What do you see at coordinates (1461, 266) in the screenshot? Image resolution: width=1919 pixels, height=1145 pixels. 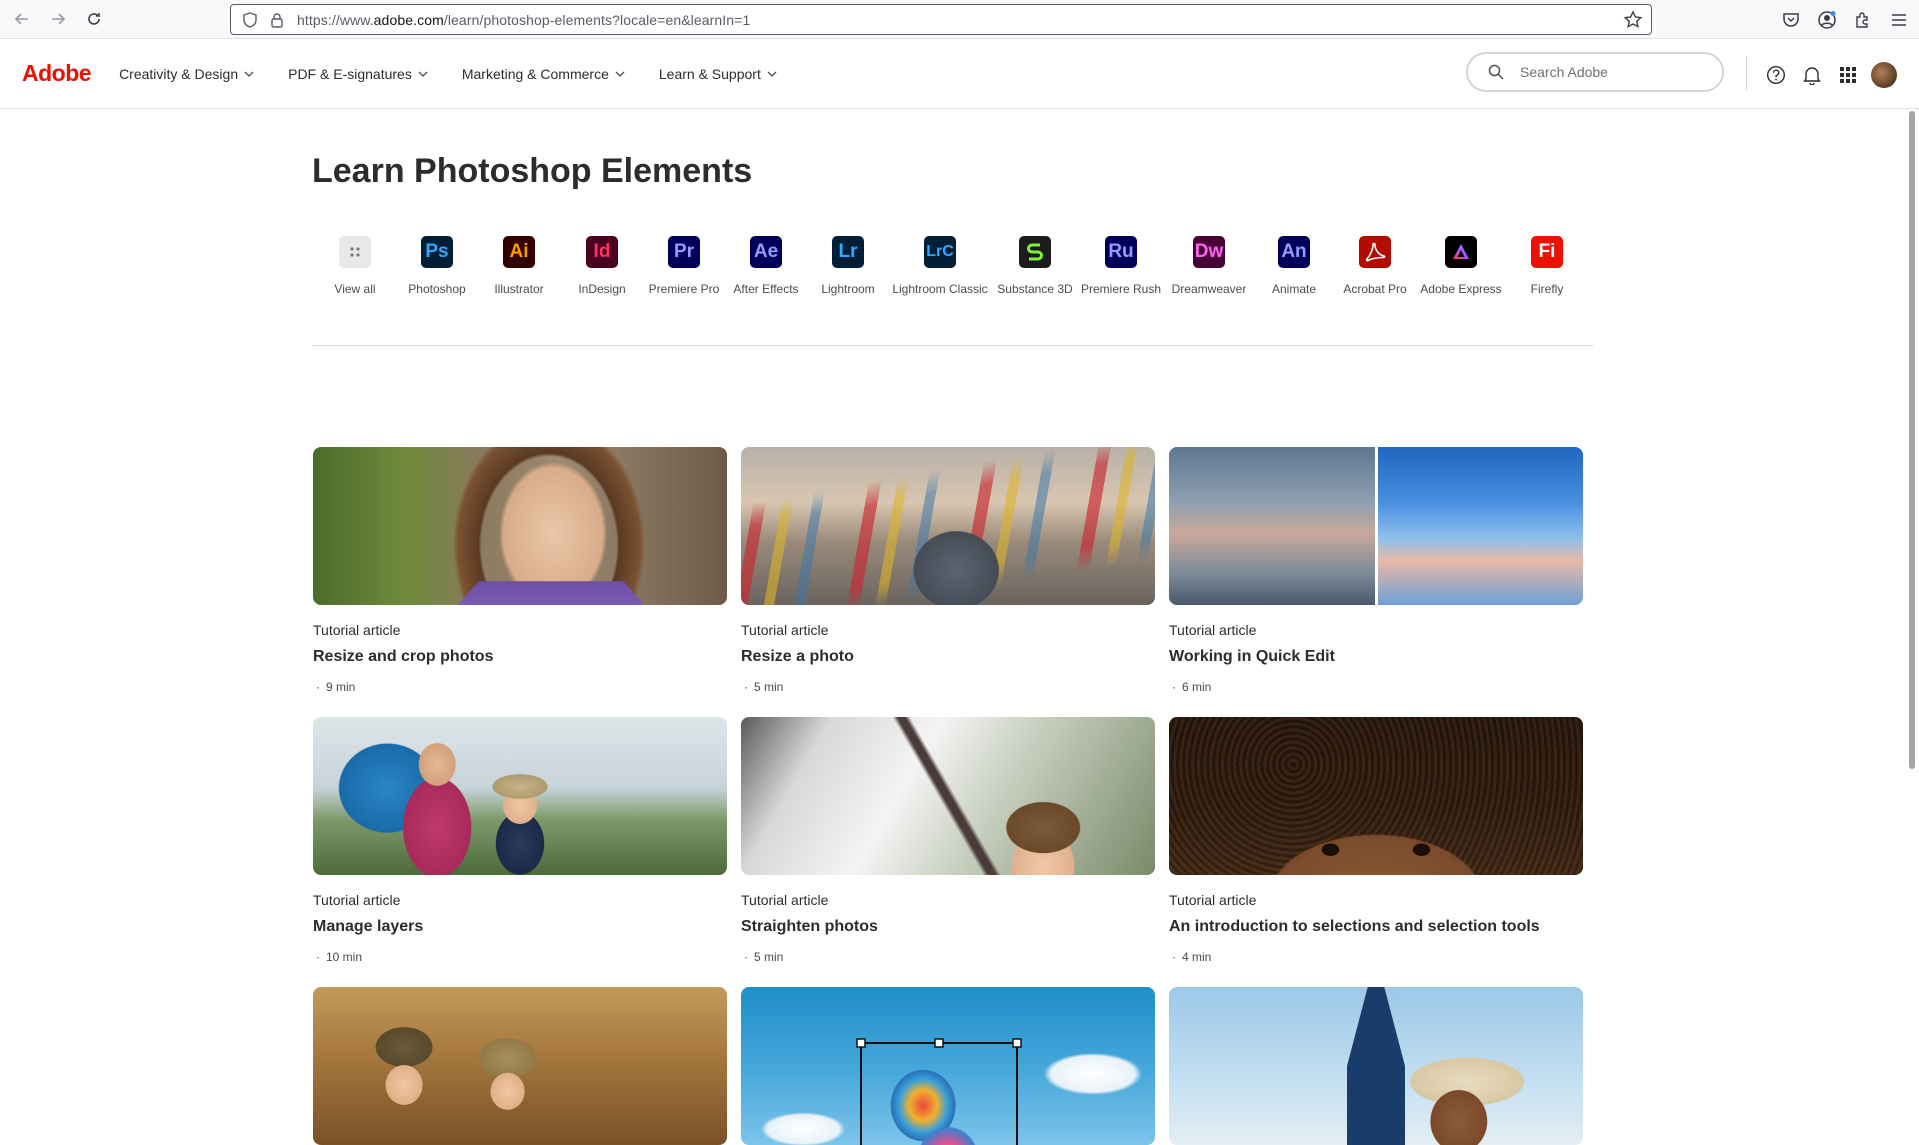 I see `app-filter-adobe-express: Adobe Express` at bounding box center [1461, 266].